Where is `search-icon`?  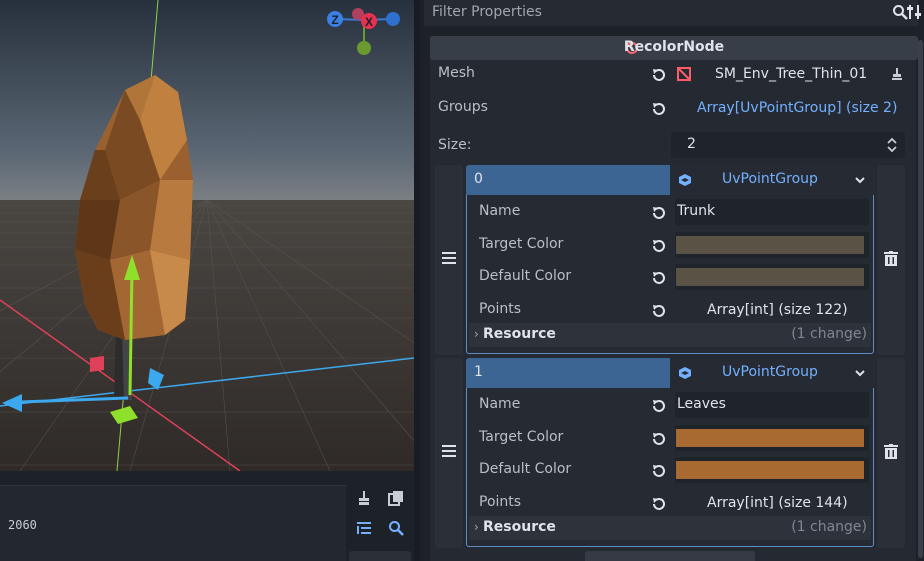 search-icon is located at coordinates (396, 528).